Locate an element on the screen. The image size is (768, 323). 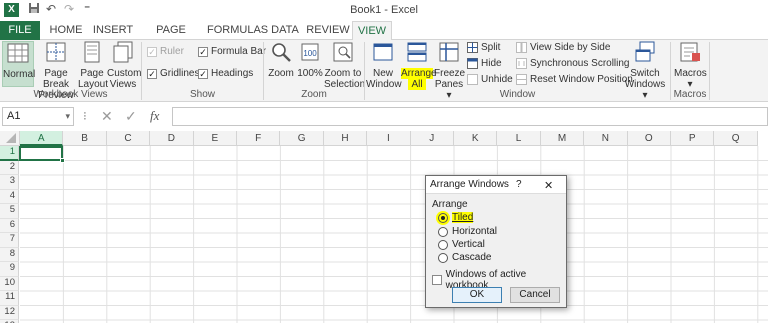
zoom-100-button: 100 100% is located at coordinates (310, 60).